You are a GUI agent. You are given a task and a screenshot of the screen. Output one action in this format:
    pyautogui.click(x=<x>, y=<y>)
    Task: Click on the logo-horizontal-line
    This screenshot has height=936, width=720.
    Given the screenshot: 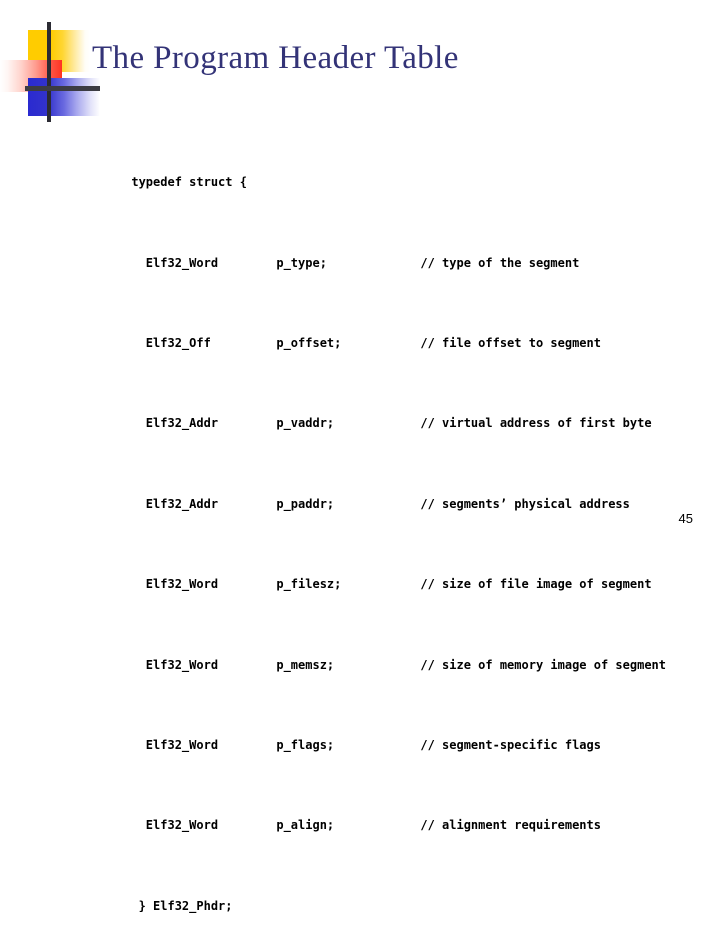 What is the action you would take?
    pyautogui.click(x=62, y=88)
    